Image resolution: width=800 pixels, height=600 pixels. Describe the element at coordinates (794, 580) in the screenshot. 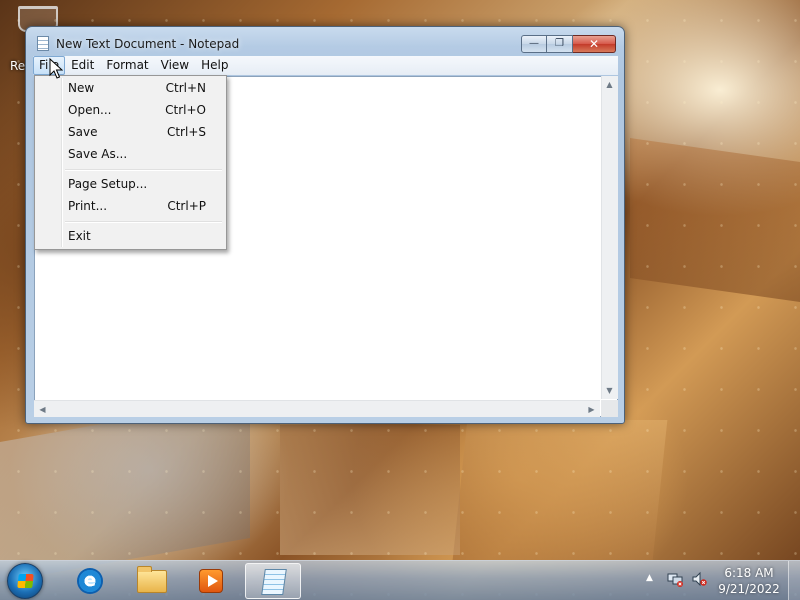

I see `show-desktop-button` at that location.